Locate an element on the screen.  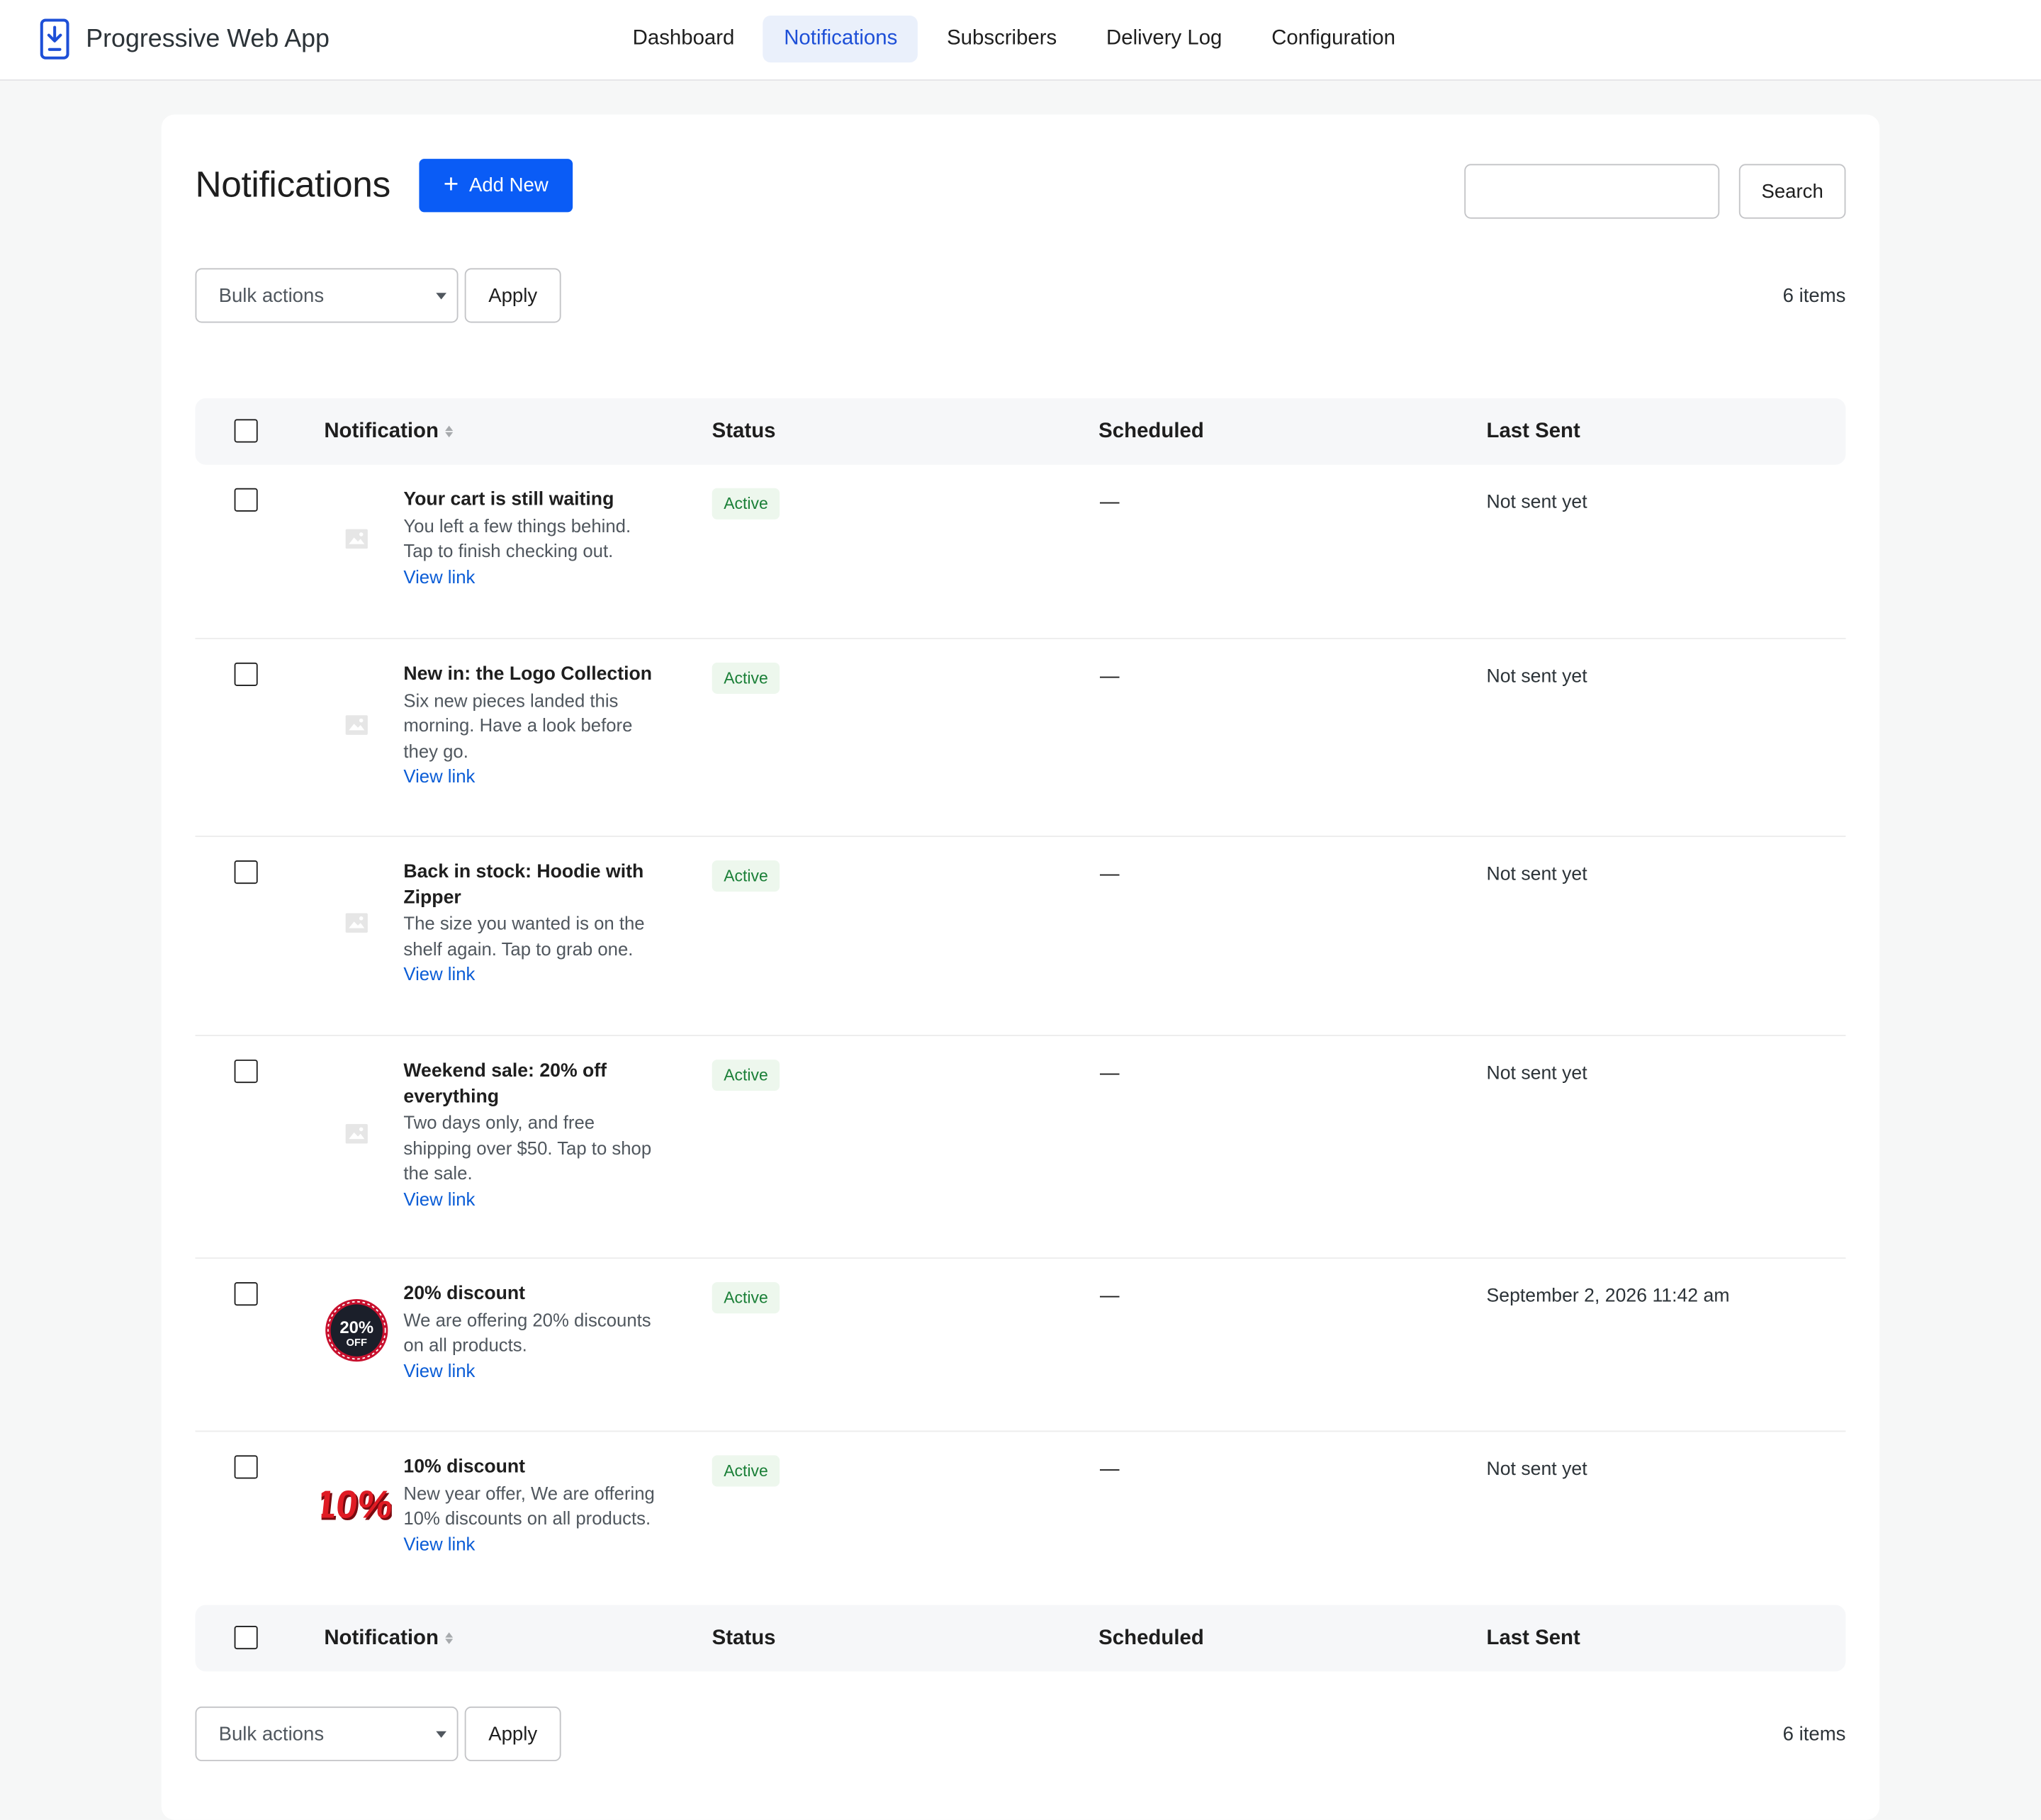
column-status: Status is located at coordinates (744, 431).